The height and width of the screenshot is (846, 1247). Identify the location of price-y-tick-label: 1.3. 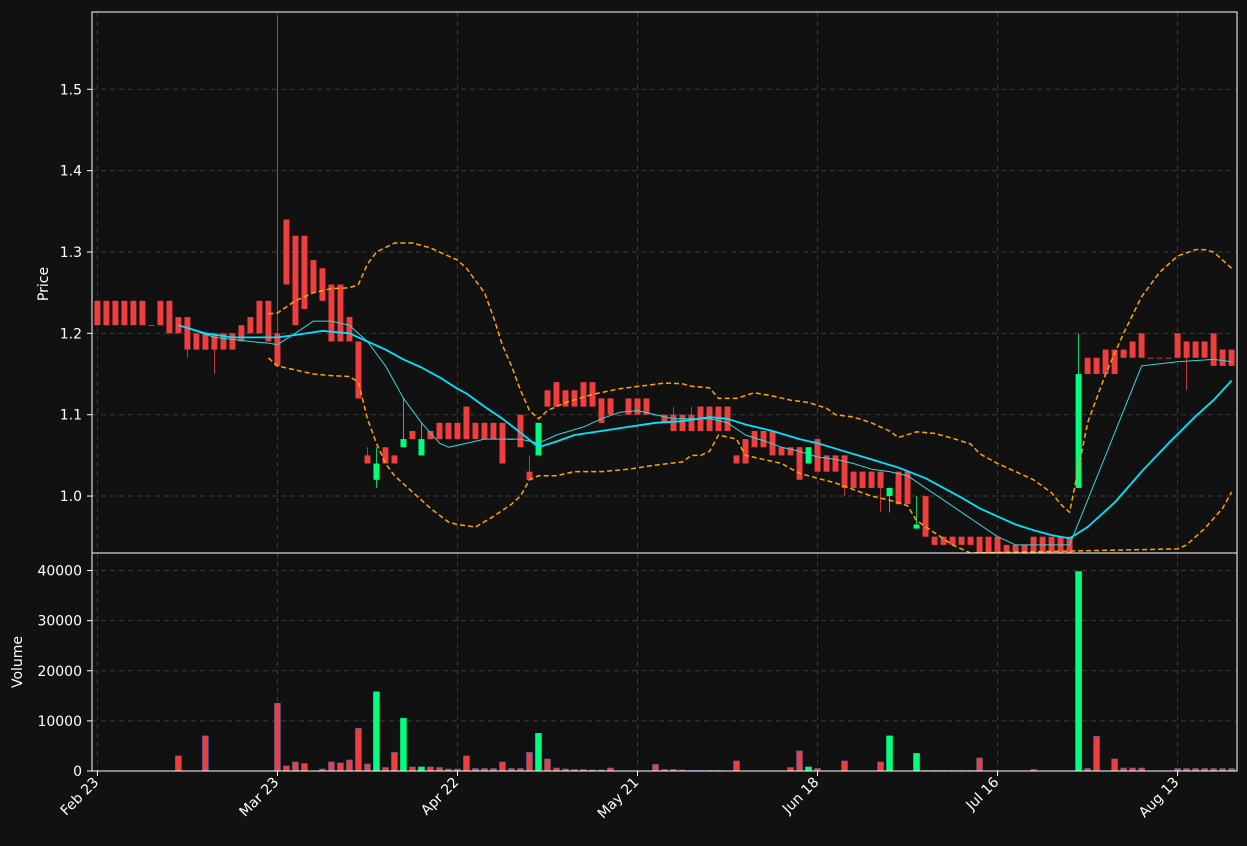
(71, 253).